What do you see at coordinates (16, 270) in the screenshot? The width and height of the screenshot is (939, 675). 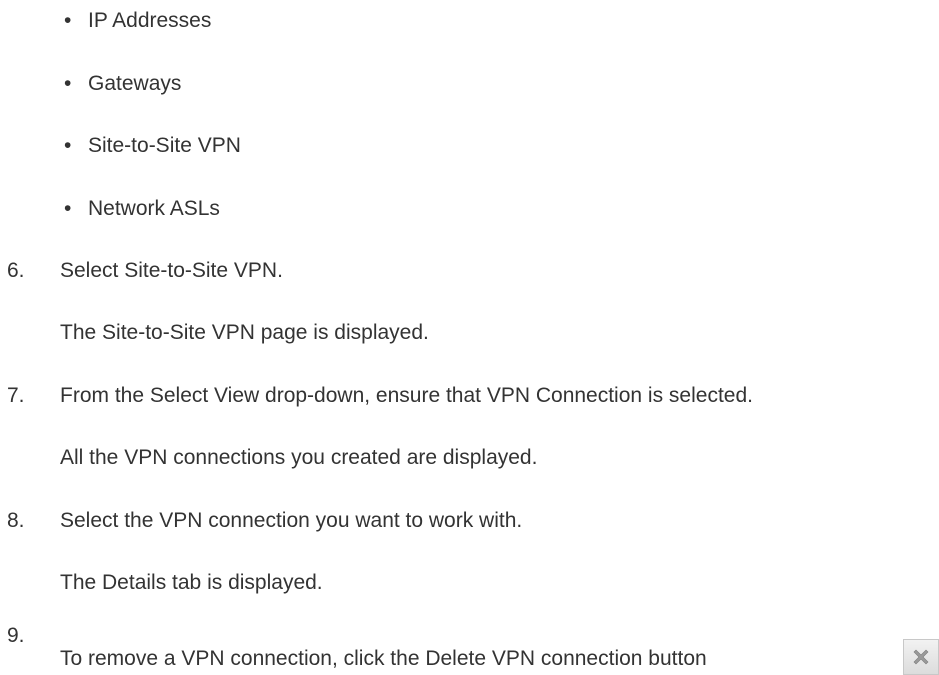 I see `step-number: 6.` at bounding box center [16, 270].